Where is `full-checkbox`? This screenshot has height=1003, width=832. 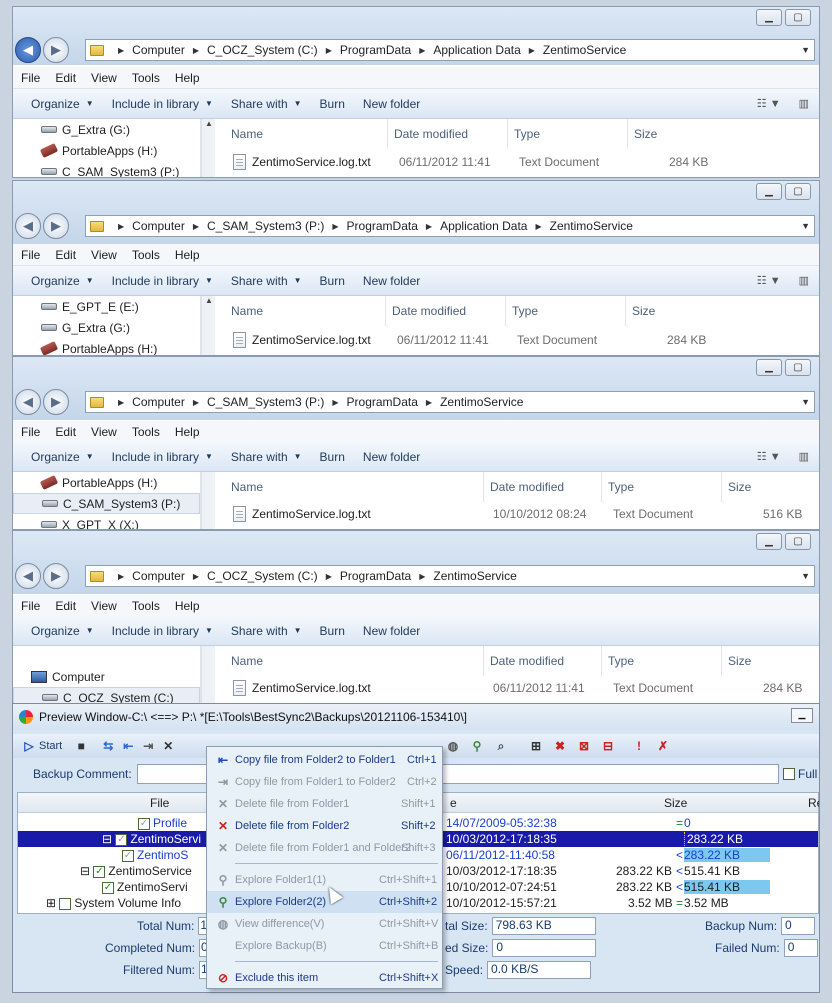
full-checkbox is located at coordinates (789, 774).